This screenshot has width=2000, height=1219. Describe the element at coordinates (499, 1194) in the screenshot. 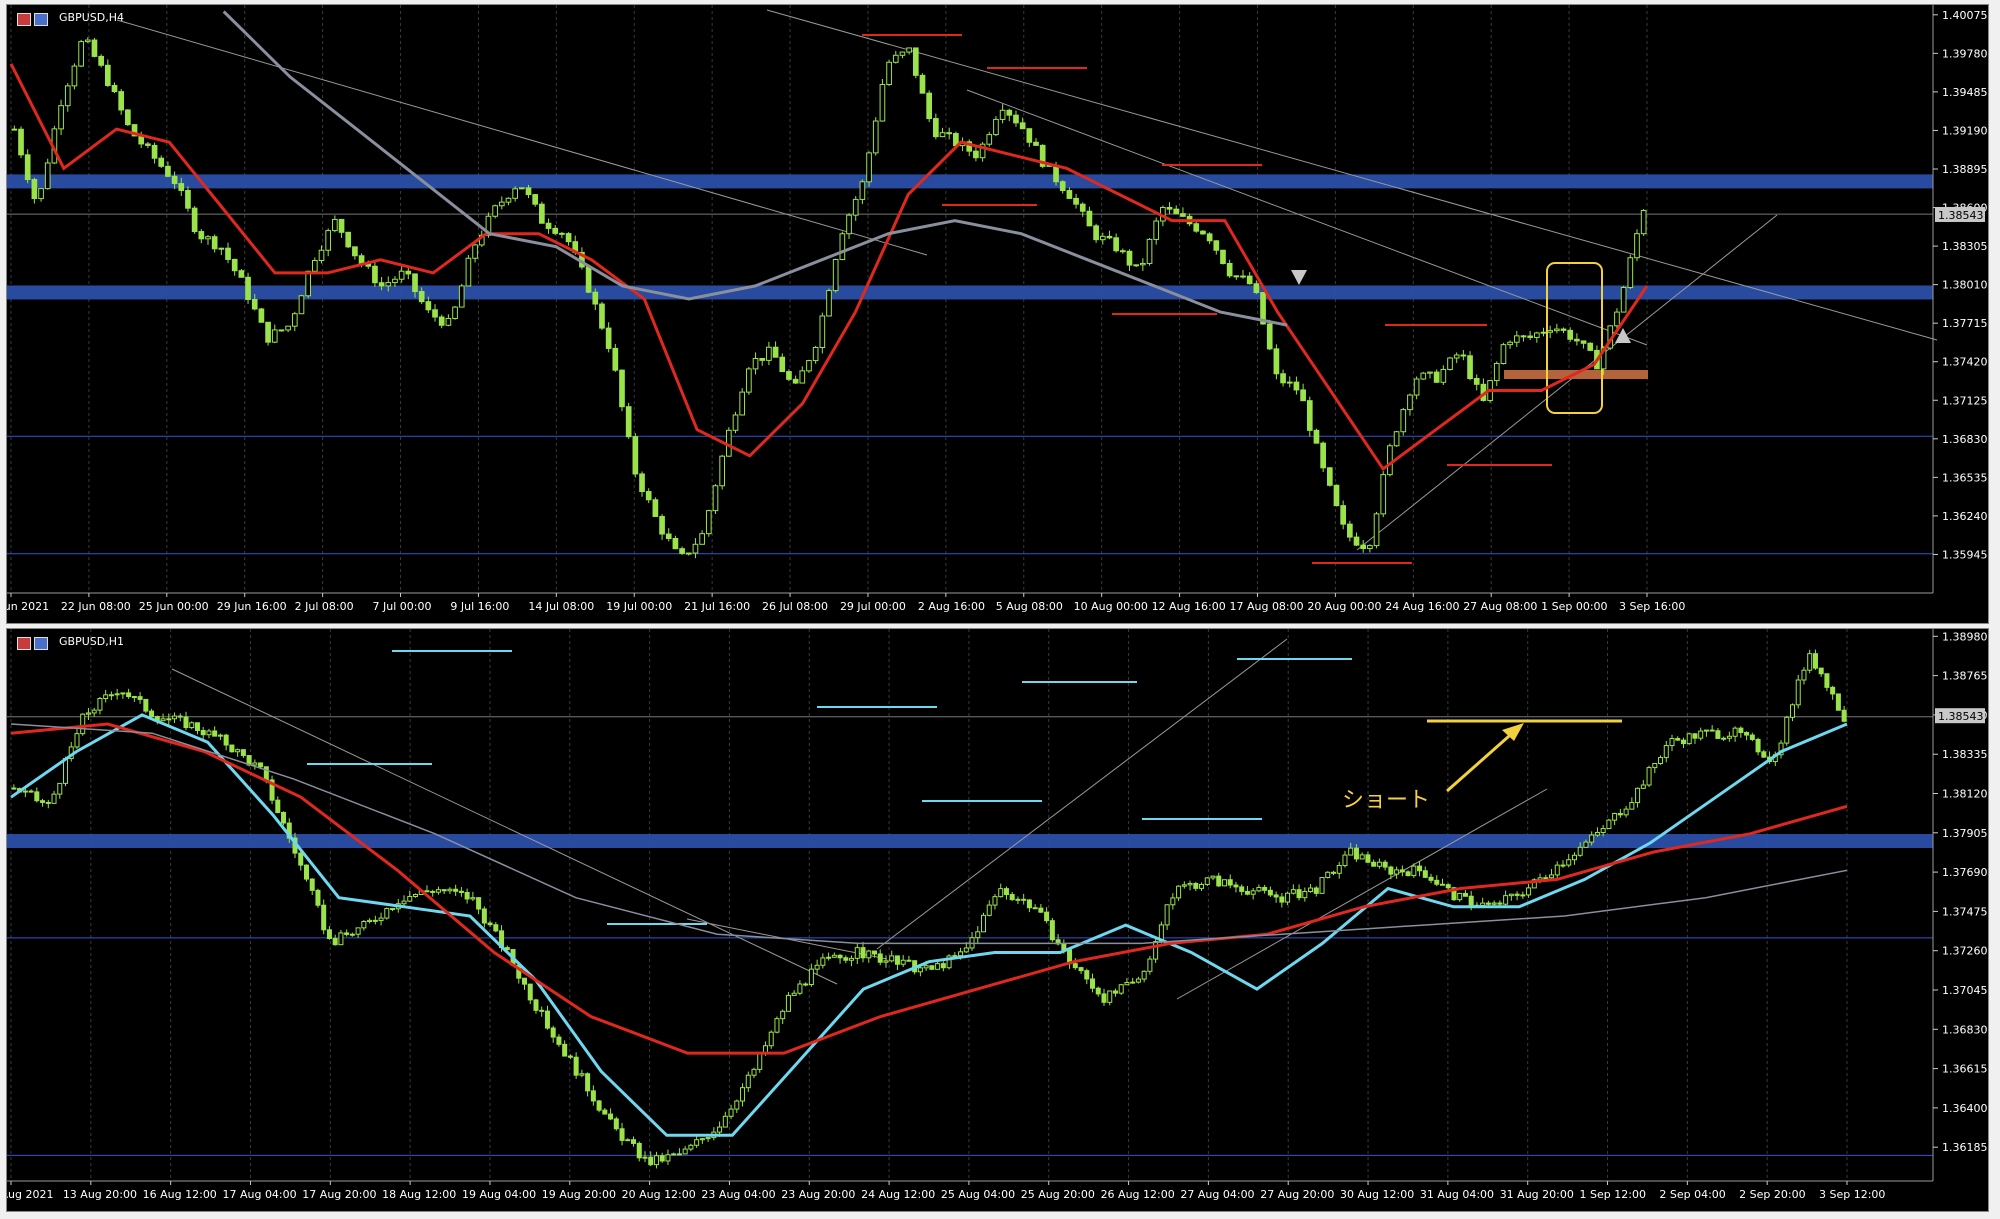

I see `x-tick-label: 19 Aug 04:00` at that location.